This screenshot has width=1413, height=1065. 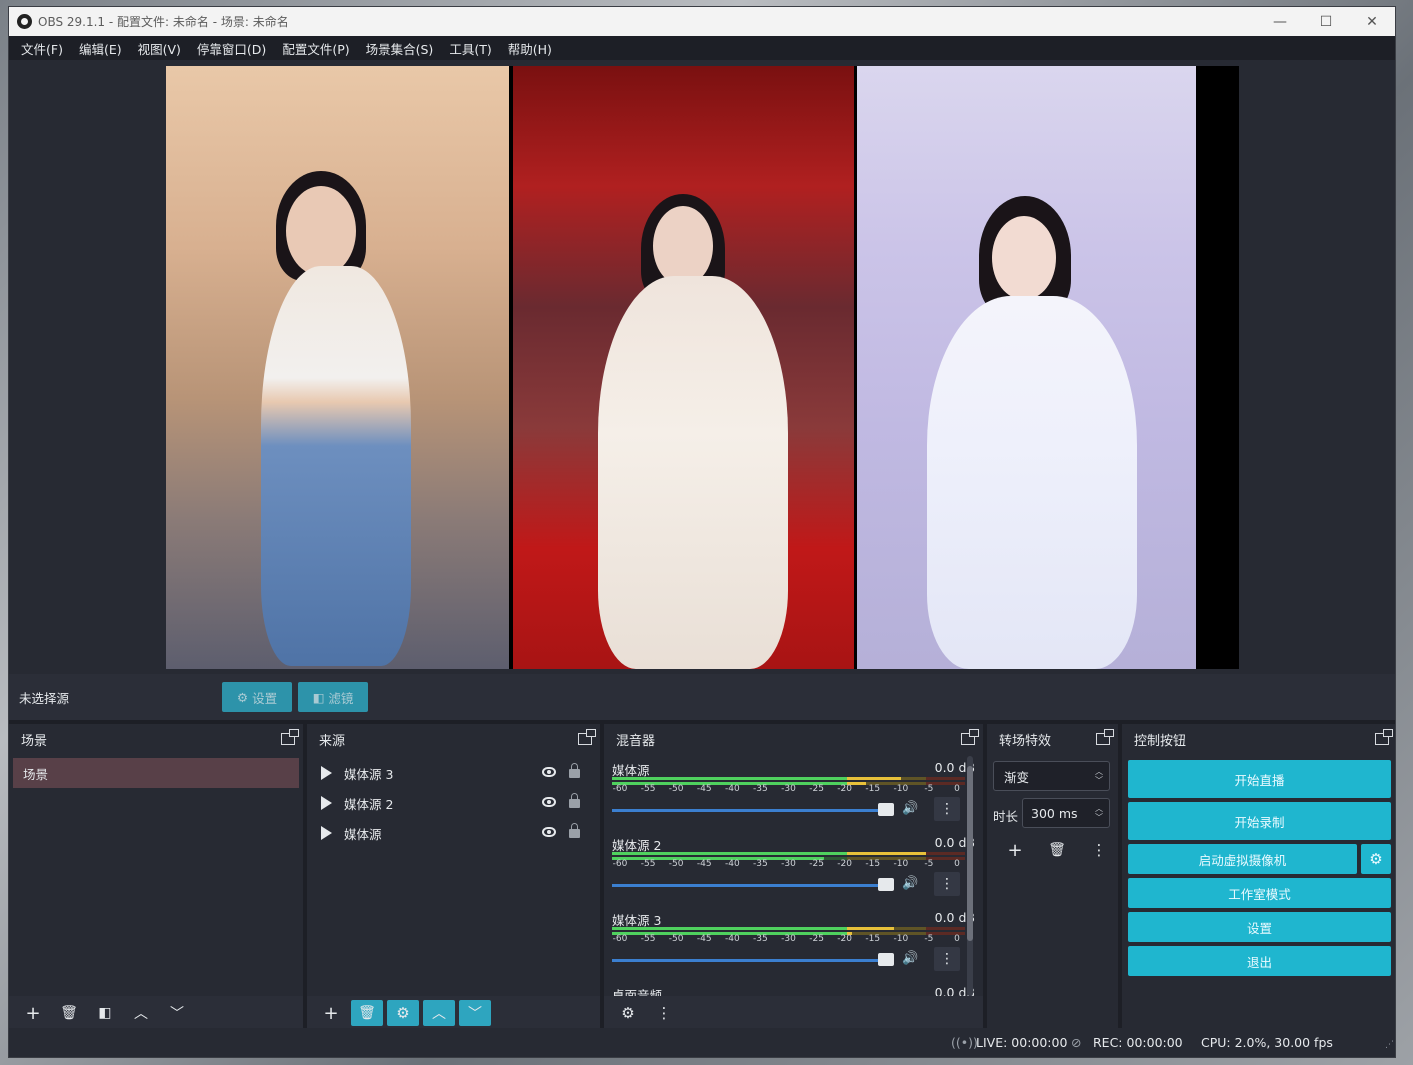 I want to click on meter-tick-label: -15, so click(x=873, y=789).